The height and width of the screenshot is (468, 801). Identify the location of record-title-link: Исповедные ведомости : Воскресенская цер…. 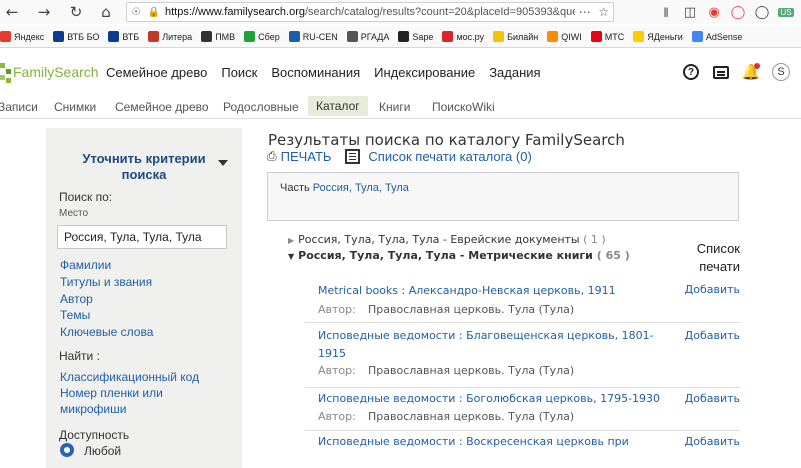
(498, 442).